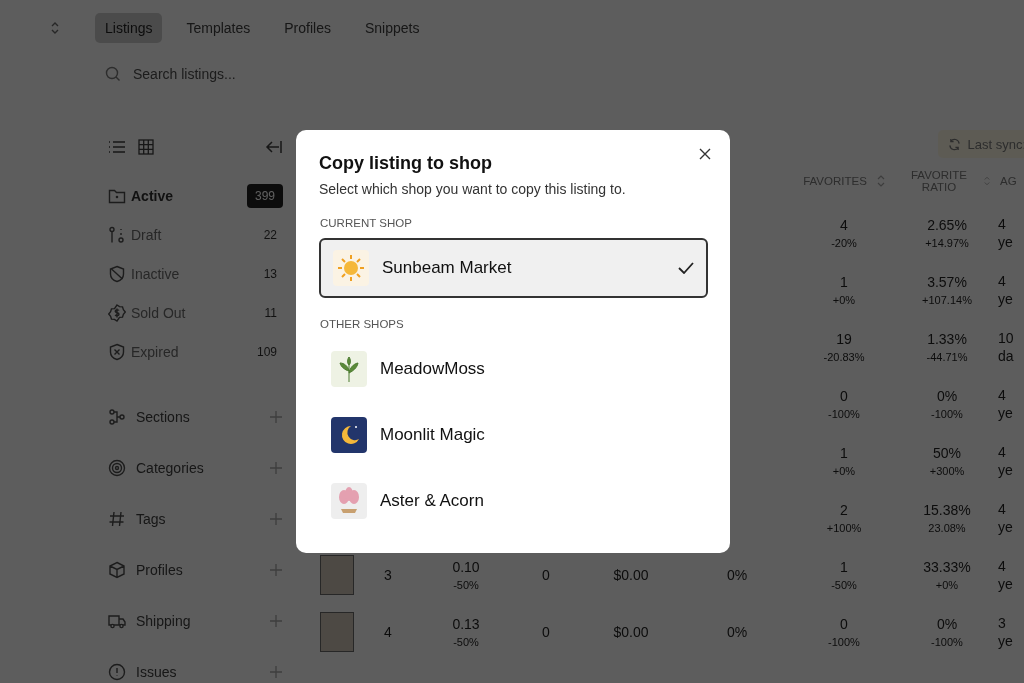 Image resolution: width=1024 pixels, height=683 pixels. What do you see at coordinates (129, 28) in the screenshot?
I see `nav-tab: Listings` at bounding box center [129, 28].